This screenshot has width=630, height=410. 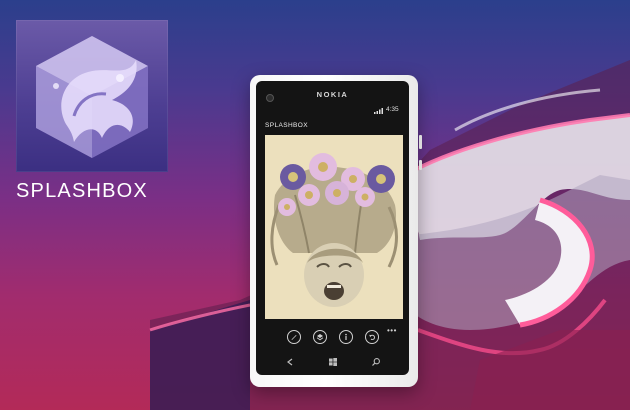 I want to click on volume-button, so click(x=420, y=142).